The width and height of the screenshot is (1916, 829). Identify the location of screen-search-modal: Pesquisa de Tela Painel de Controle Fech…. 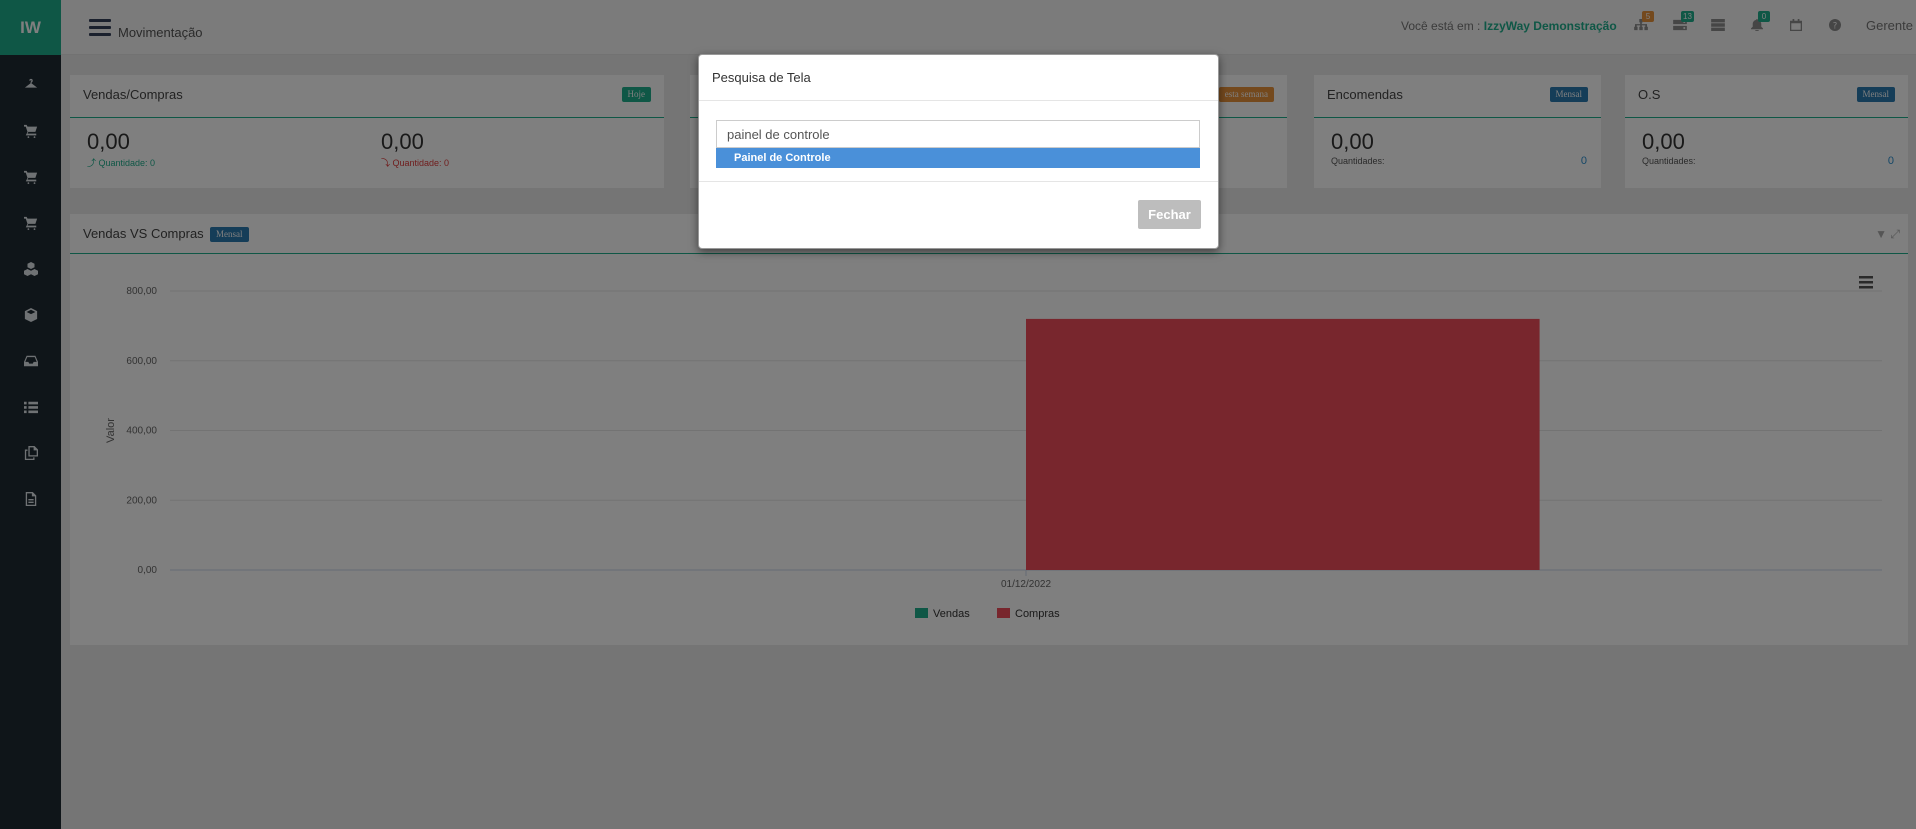
(958, 151).